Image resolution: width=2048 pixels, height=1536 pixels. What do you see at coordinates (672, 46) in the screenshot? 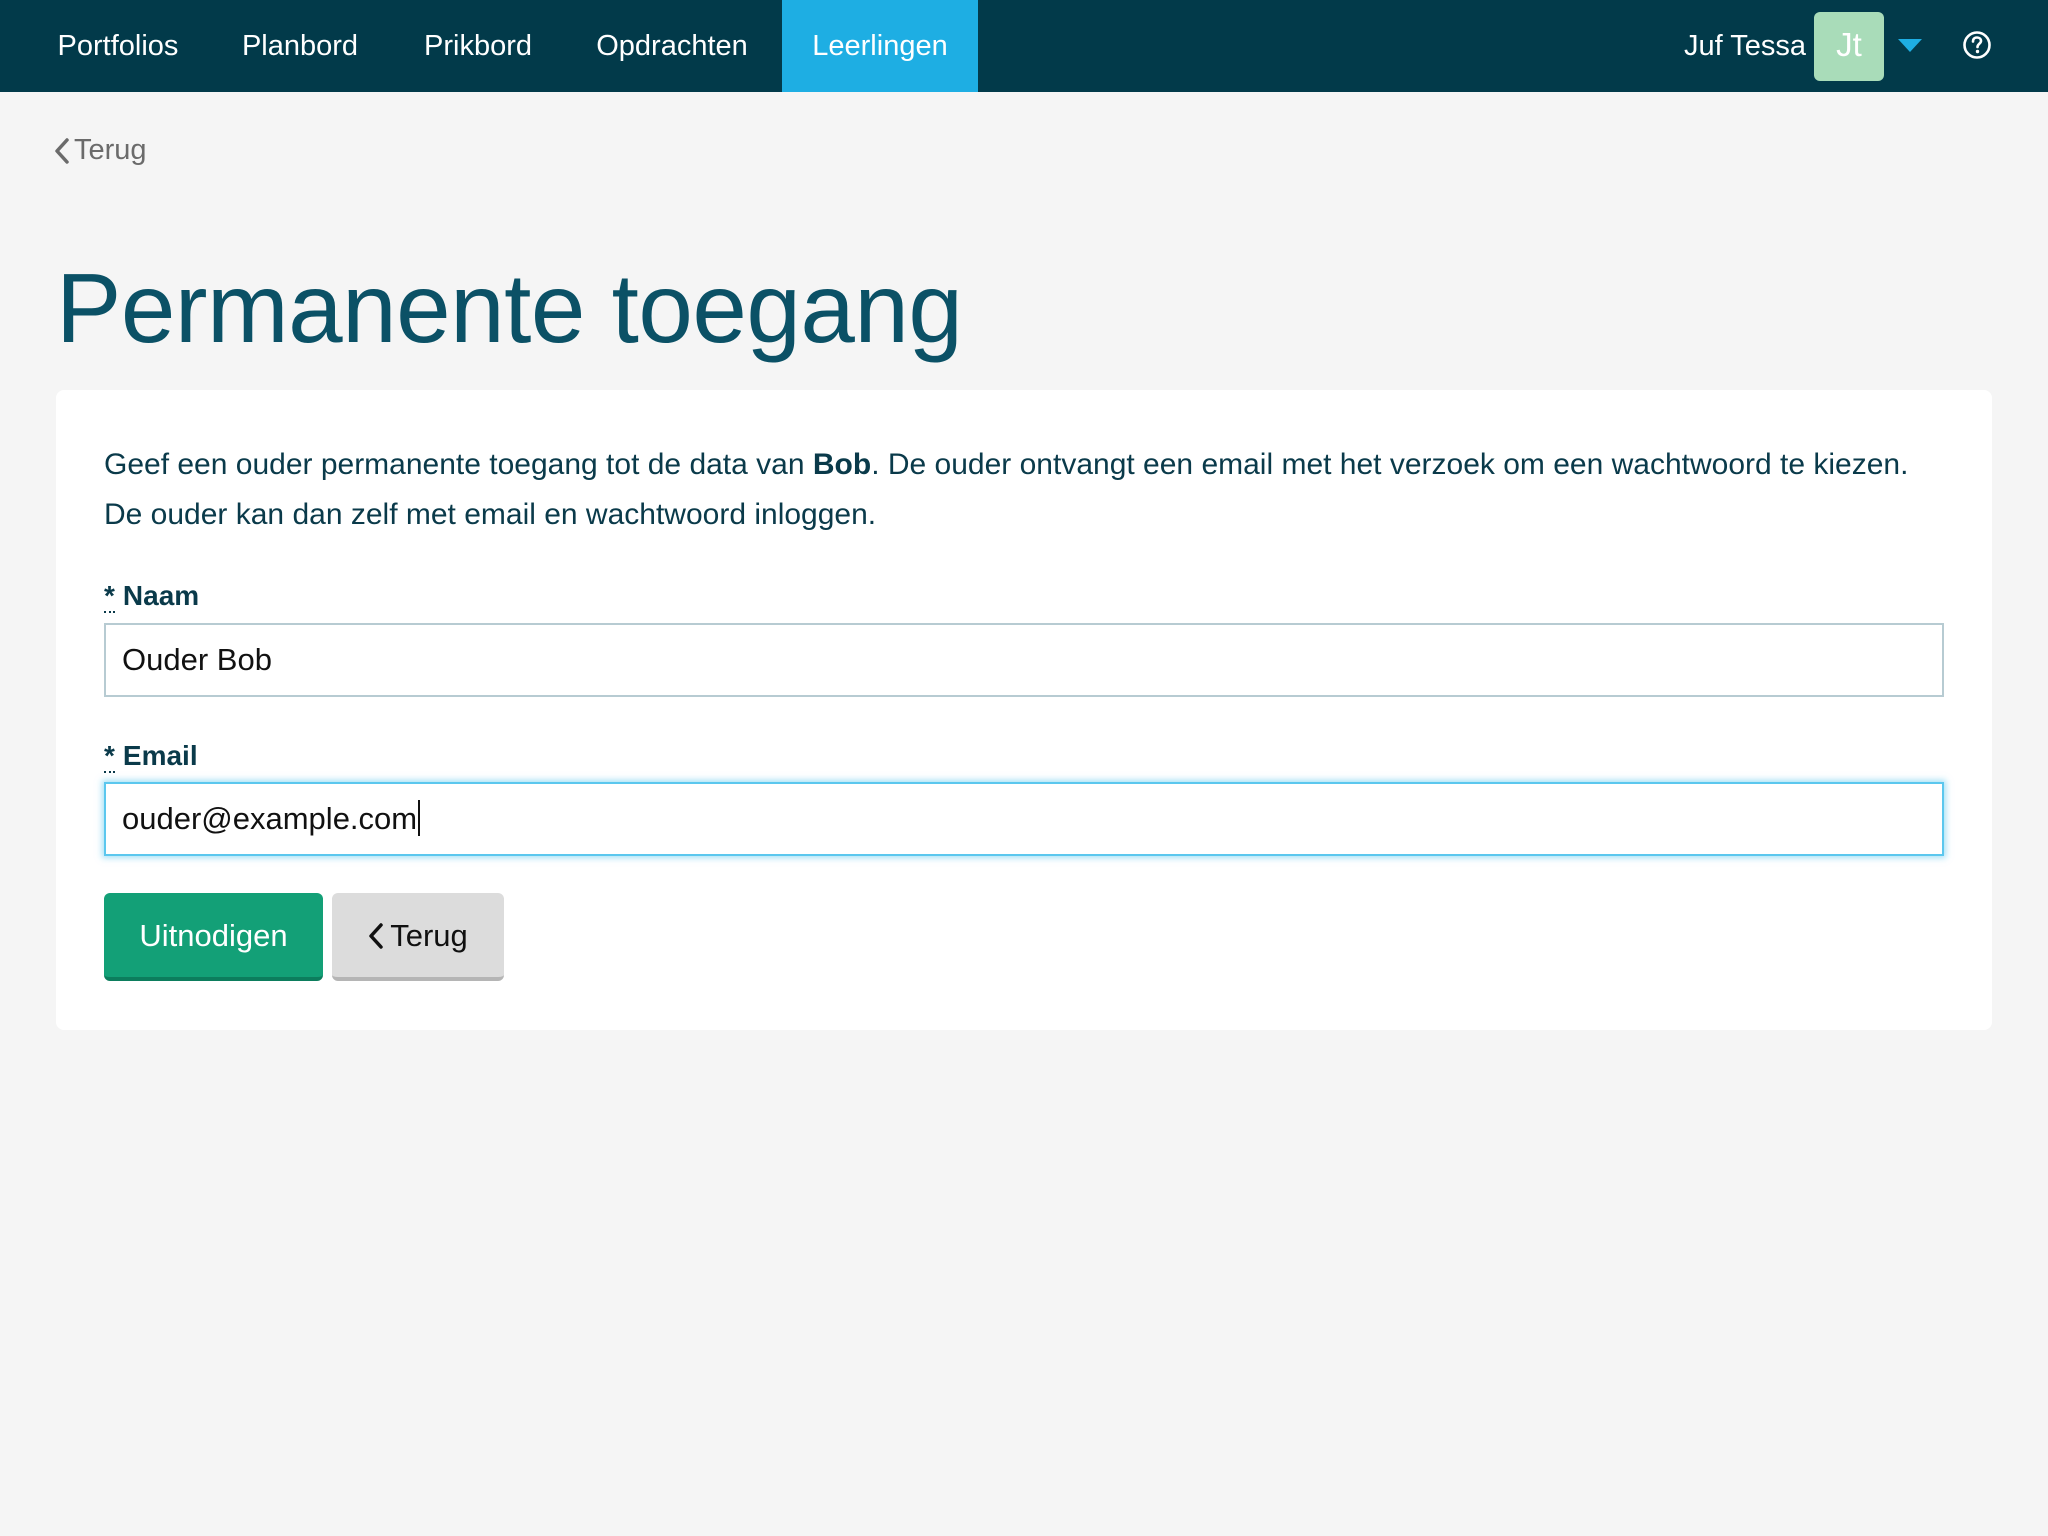
I see `nav-item-opdrachten: Opdrachten` at bounding box center [672, 46].